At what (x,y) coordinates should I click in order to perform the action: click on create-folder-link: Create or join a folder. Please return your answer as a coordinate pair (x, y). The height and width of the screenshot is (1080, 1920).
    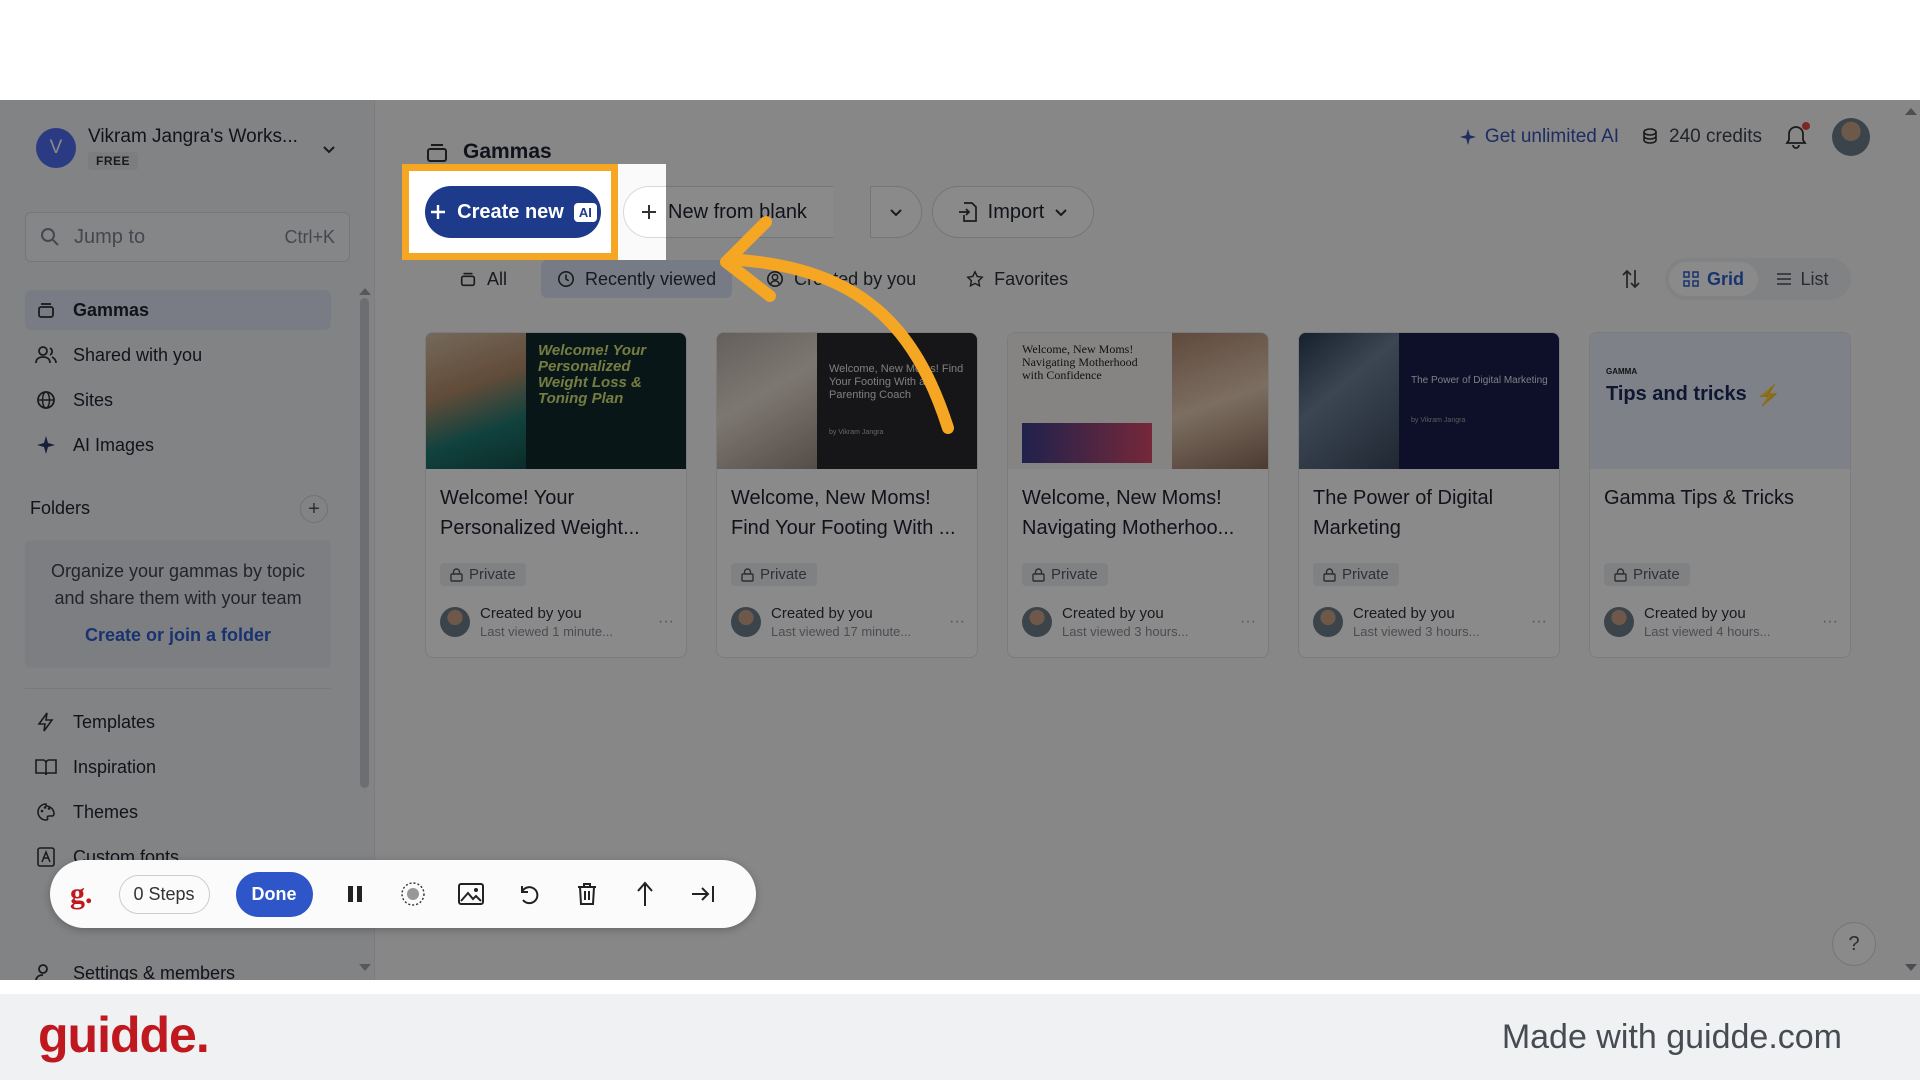
    Looking at the image, I should click on (178, 635).